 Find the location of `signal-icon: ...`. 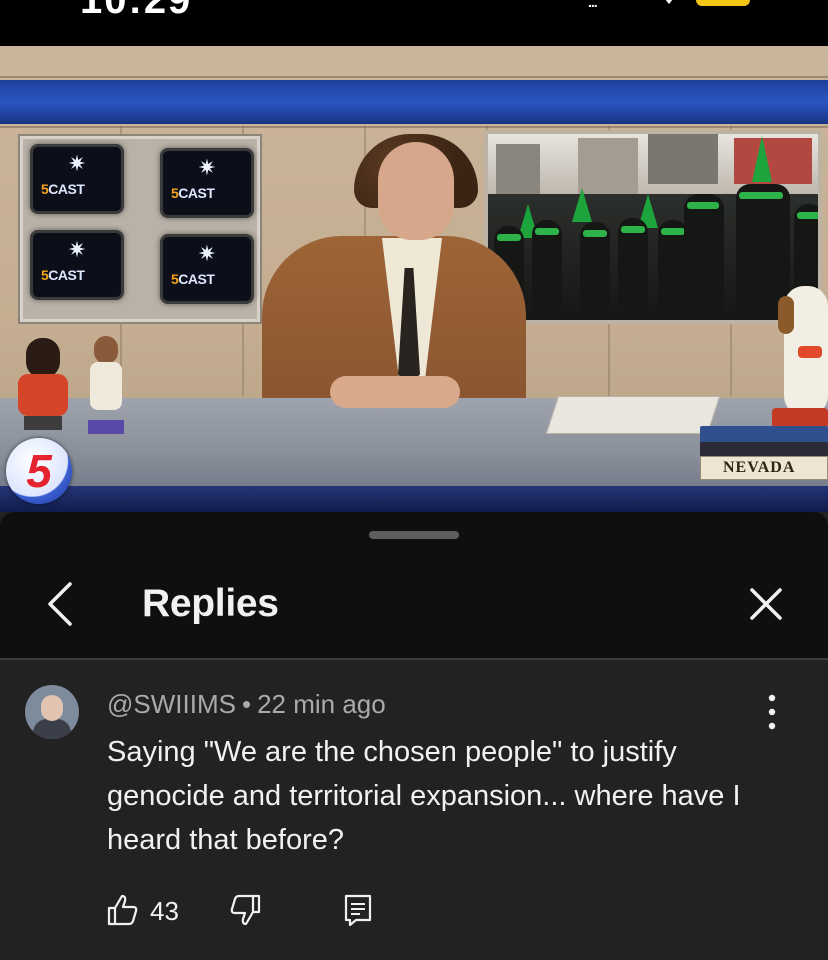

signal-icon: ... is located at coordinates (593, 5).